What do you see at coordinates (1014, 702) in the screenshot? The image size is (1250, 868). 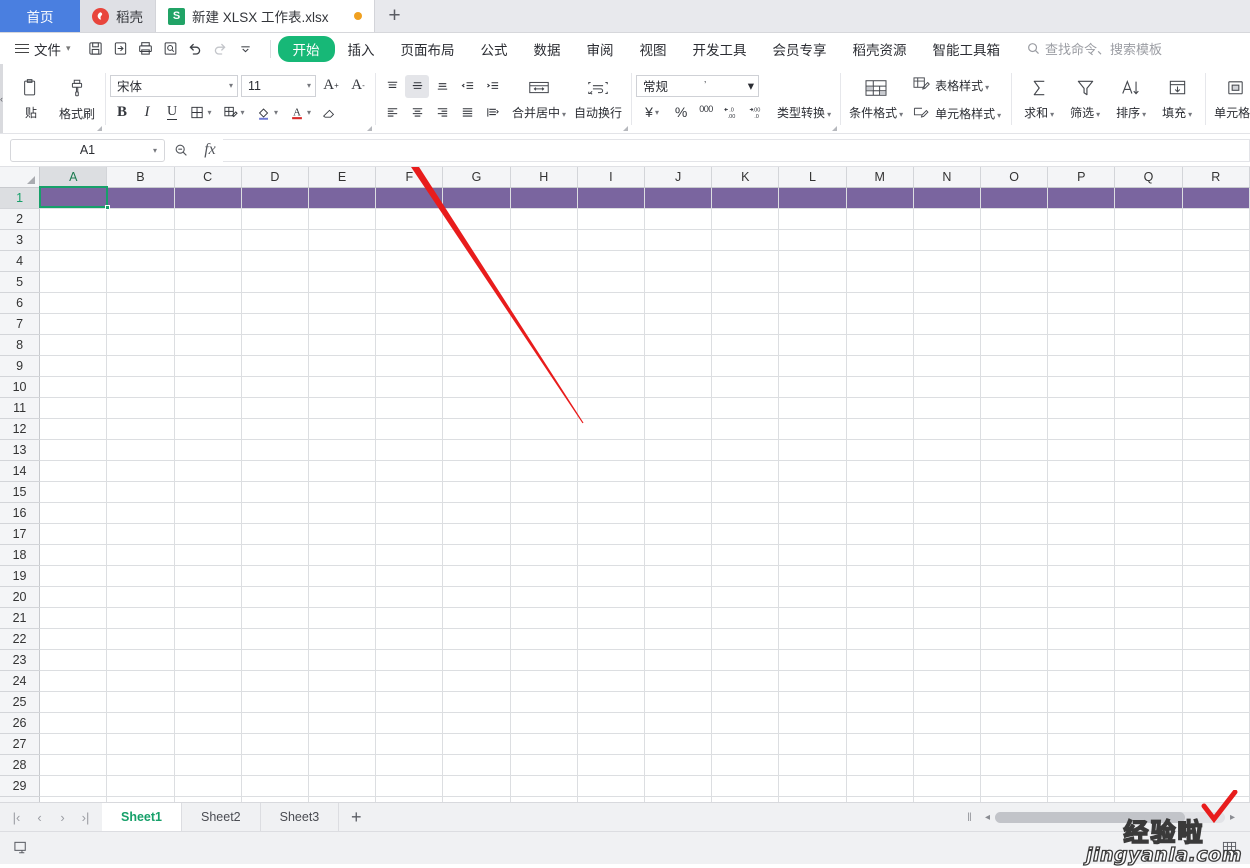 I see `cell-O25` at bounding box center [1014, 702].